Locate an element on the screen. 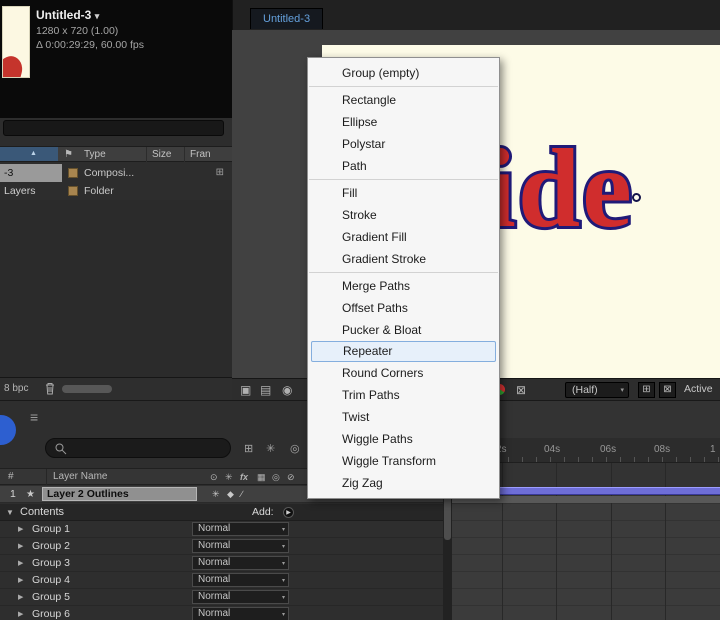  layer-switch-b-icon: ◆ is located at coordinates (230, 494).